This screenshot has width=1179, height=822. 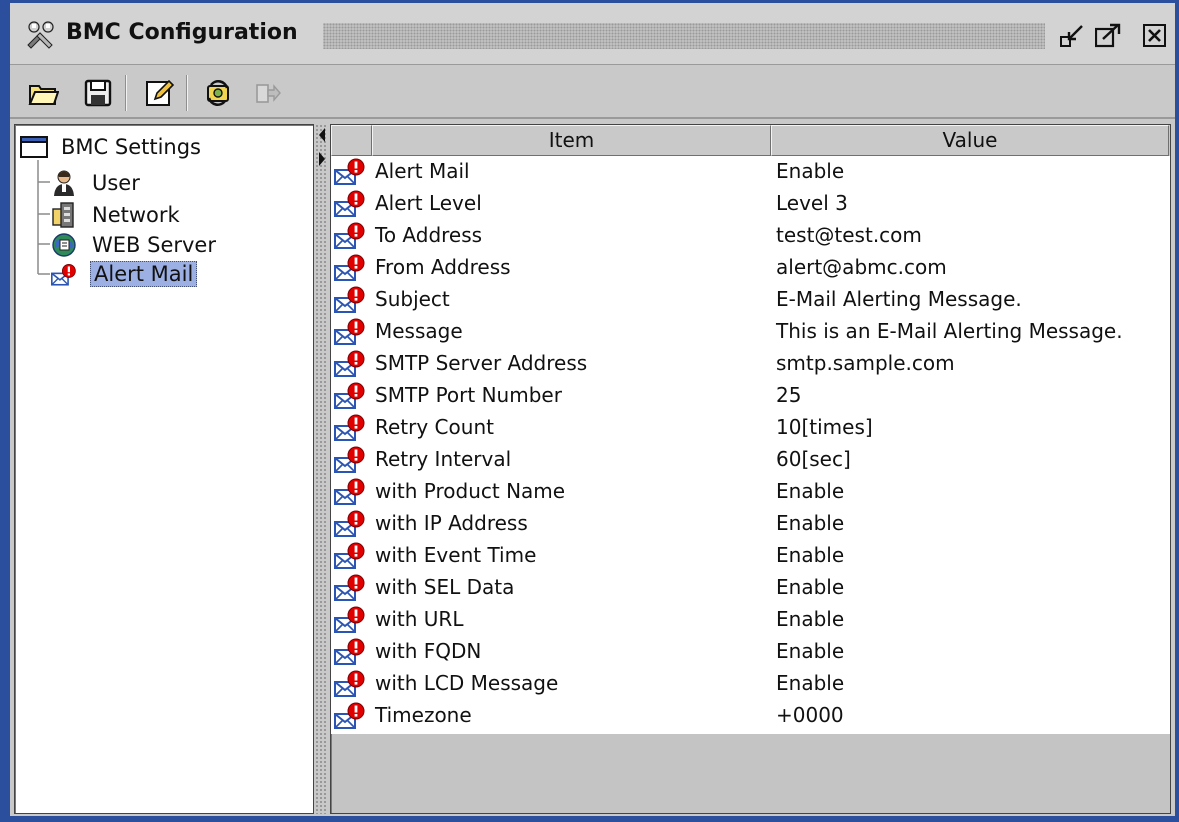 I want to click on table-row: Alert Mail Enable, so click(x=750, y=172).